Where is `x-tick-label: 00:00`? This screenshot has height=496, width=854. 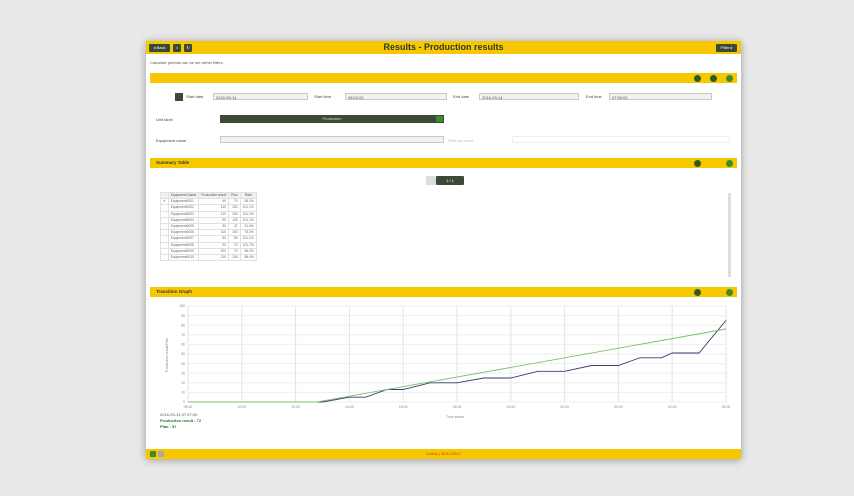
x-tick-label: 00:00 is located at coordinates (618, 407).